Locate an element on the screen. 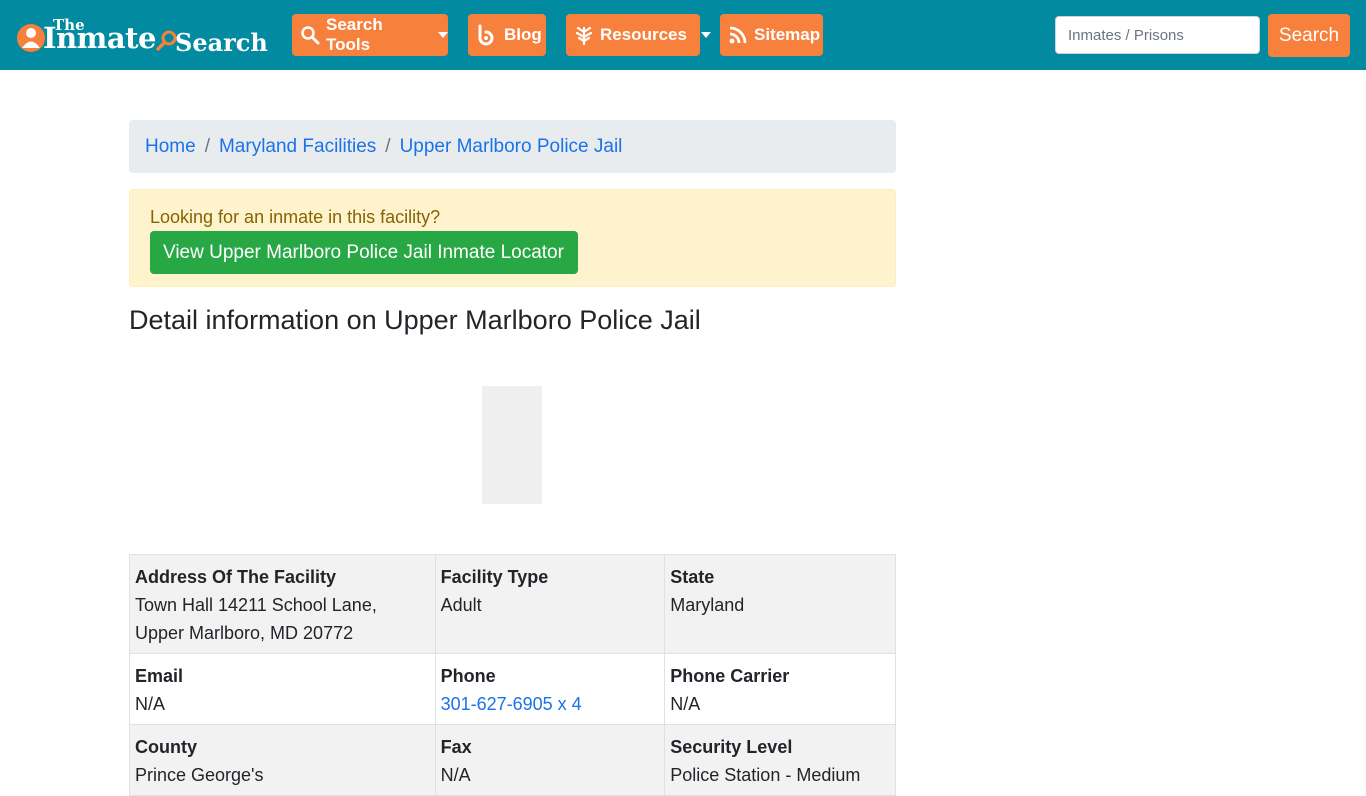  fax-value: N/A is located at coordinates (455, 775).